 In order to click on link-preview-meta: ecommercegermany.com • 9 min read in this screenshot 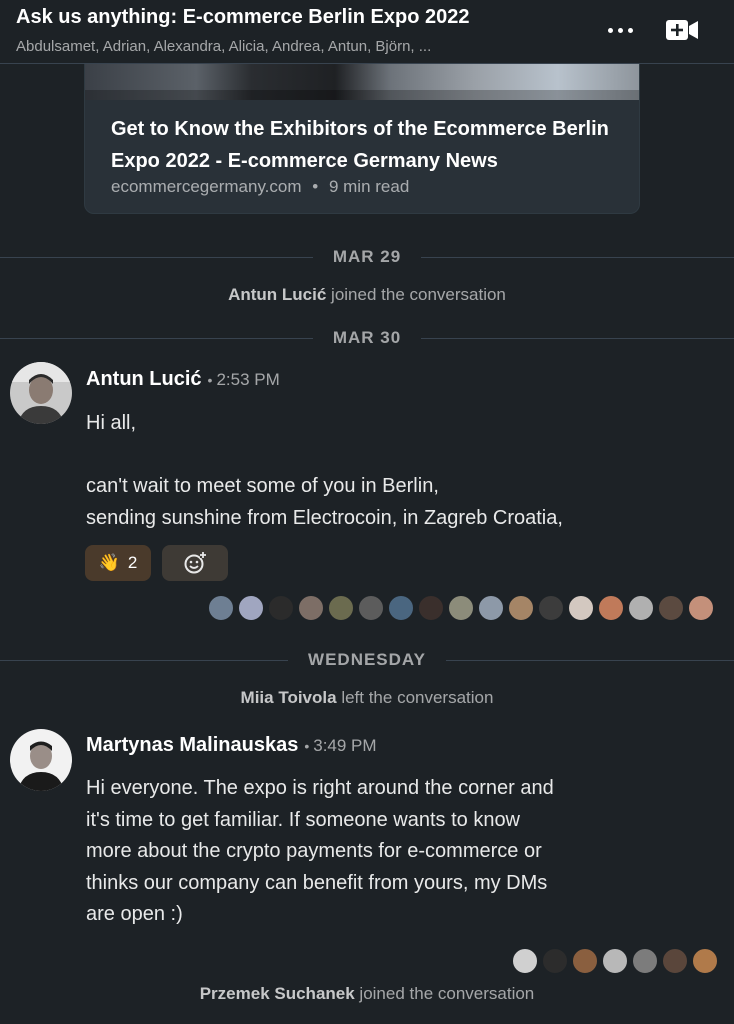, I will do `click(260, 186)`.